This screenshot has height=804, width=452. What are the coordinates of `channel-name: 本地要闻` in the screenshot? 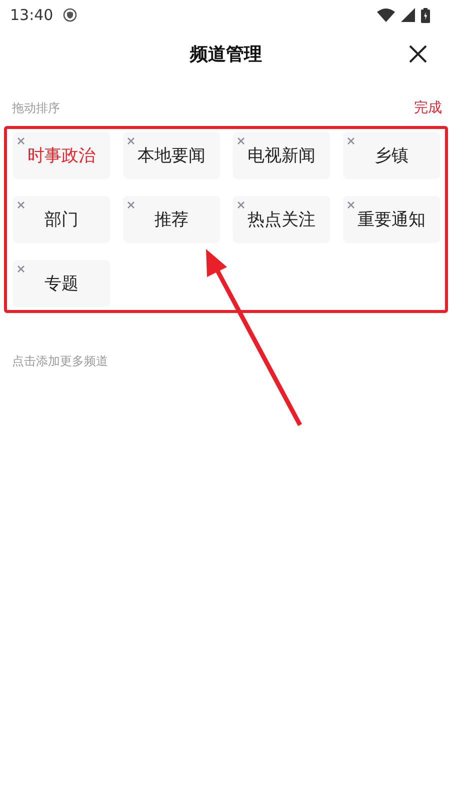 It's located at (172, 156).